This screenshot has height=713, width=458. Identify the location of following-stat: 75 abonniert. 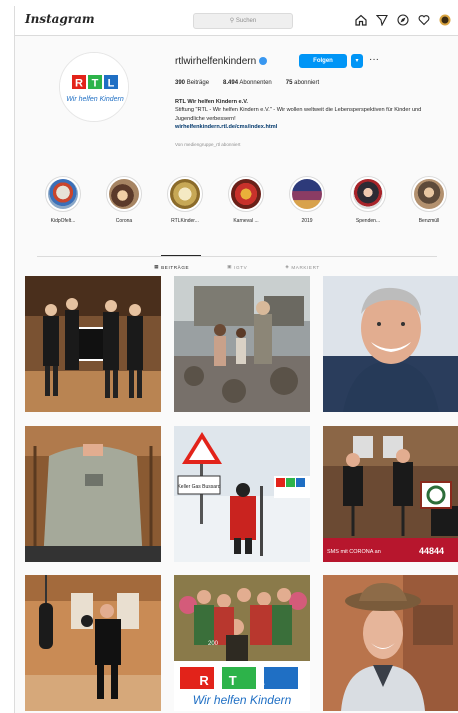
(302, 83).